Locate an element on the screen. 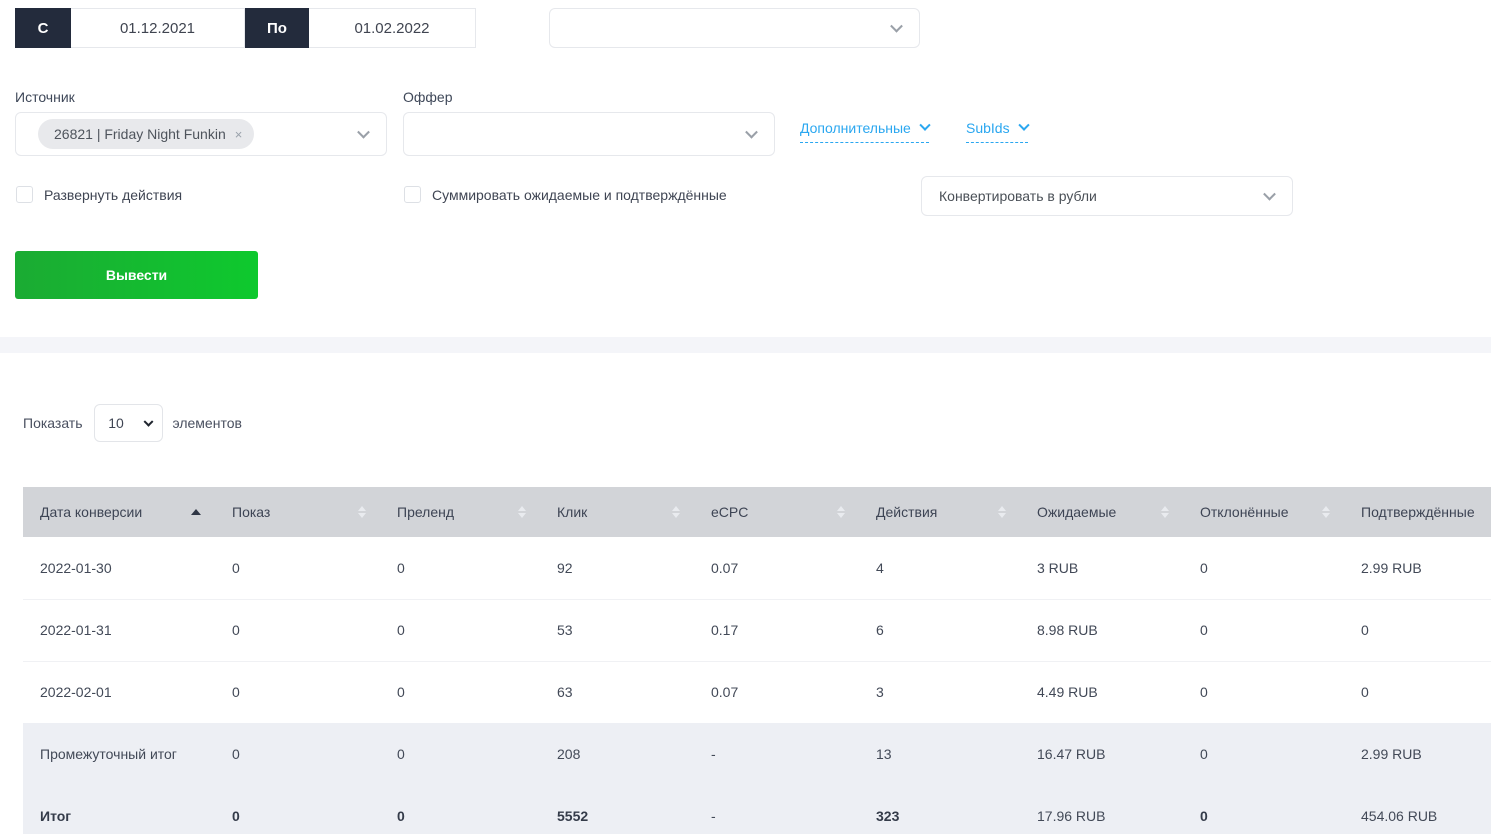 This screenshot has height=834, width=1491. offer-label: Оффер is located at coordinates (428, 97).